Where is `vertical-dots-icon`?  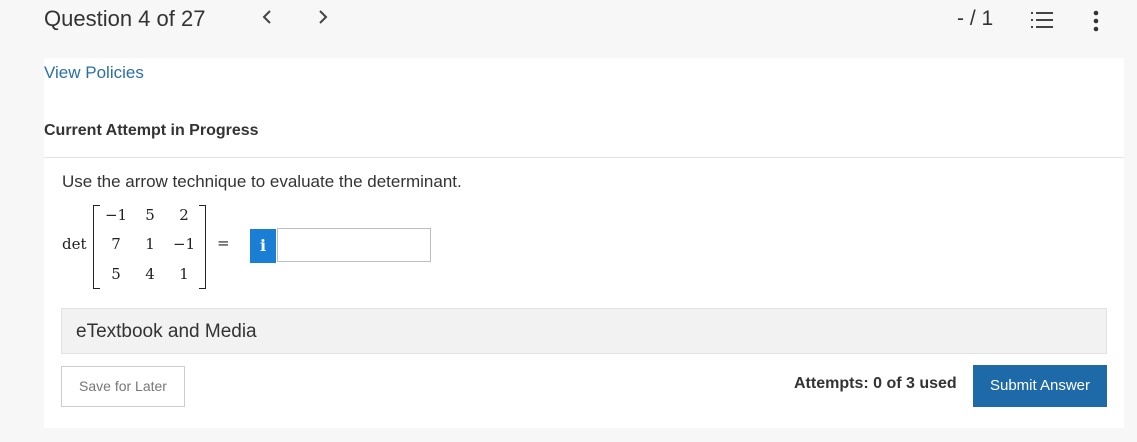 vertical-dots-icon is located at coordinates (1096, 21).